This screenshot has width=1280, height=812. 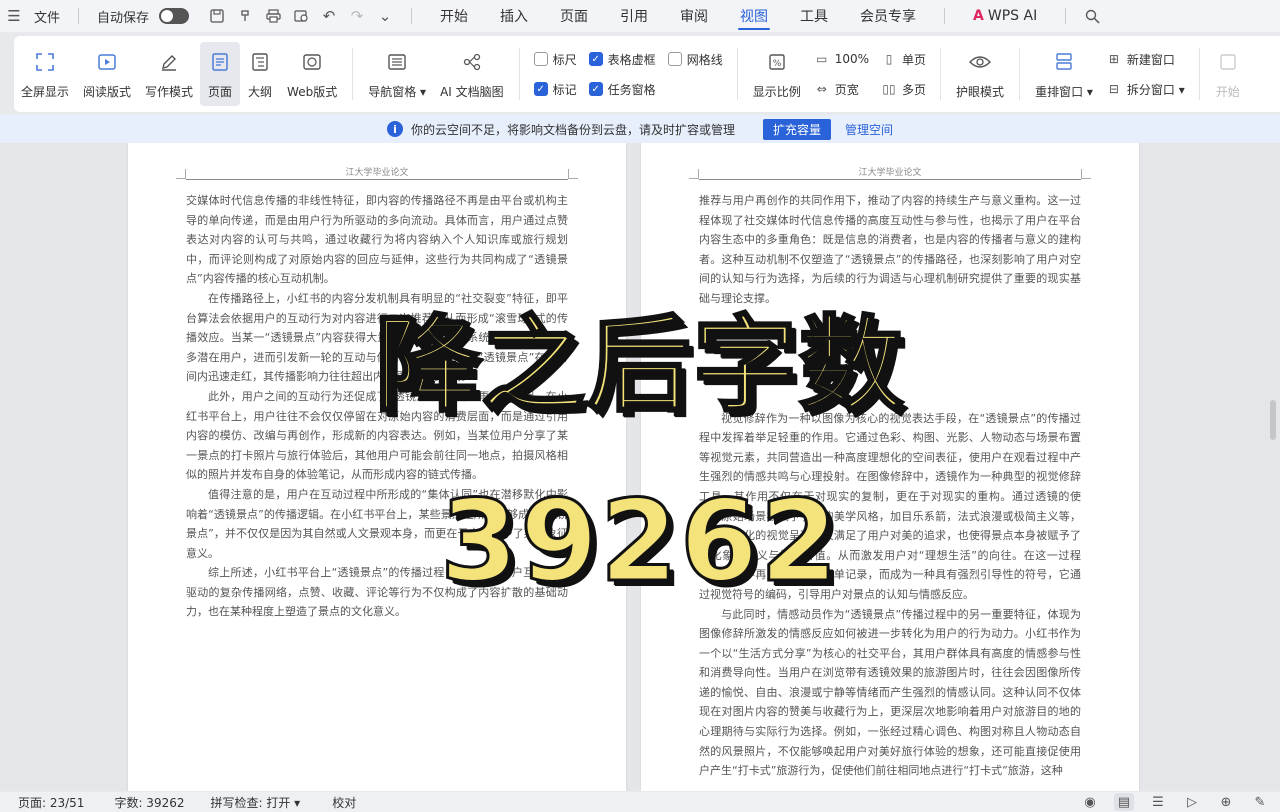 What do you see at coordinates (564, 89) in the screenshot?
I see `marks-label: 标记` at bounding box center [564, 89].